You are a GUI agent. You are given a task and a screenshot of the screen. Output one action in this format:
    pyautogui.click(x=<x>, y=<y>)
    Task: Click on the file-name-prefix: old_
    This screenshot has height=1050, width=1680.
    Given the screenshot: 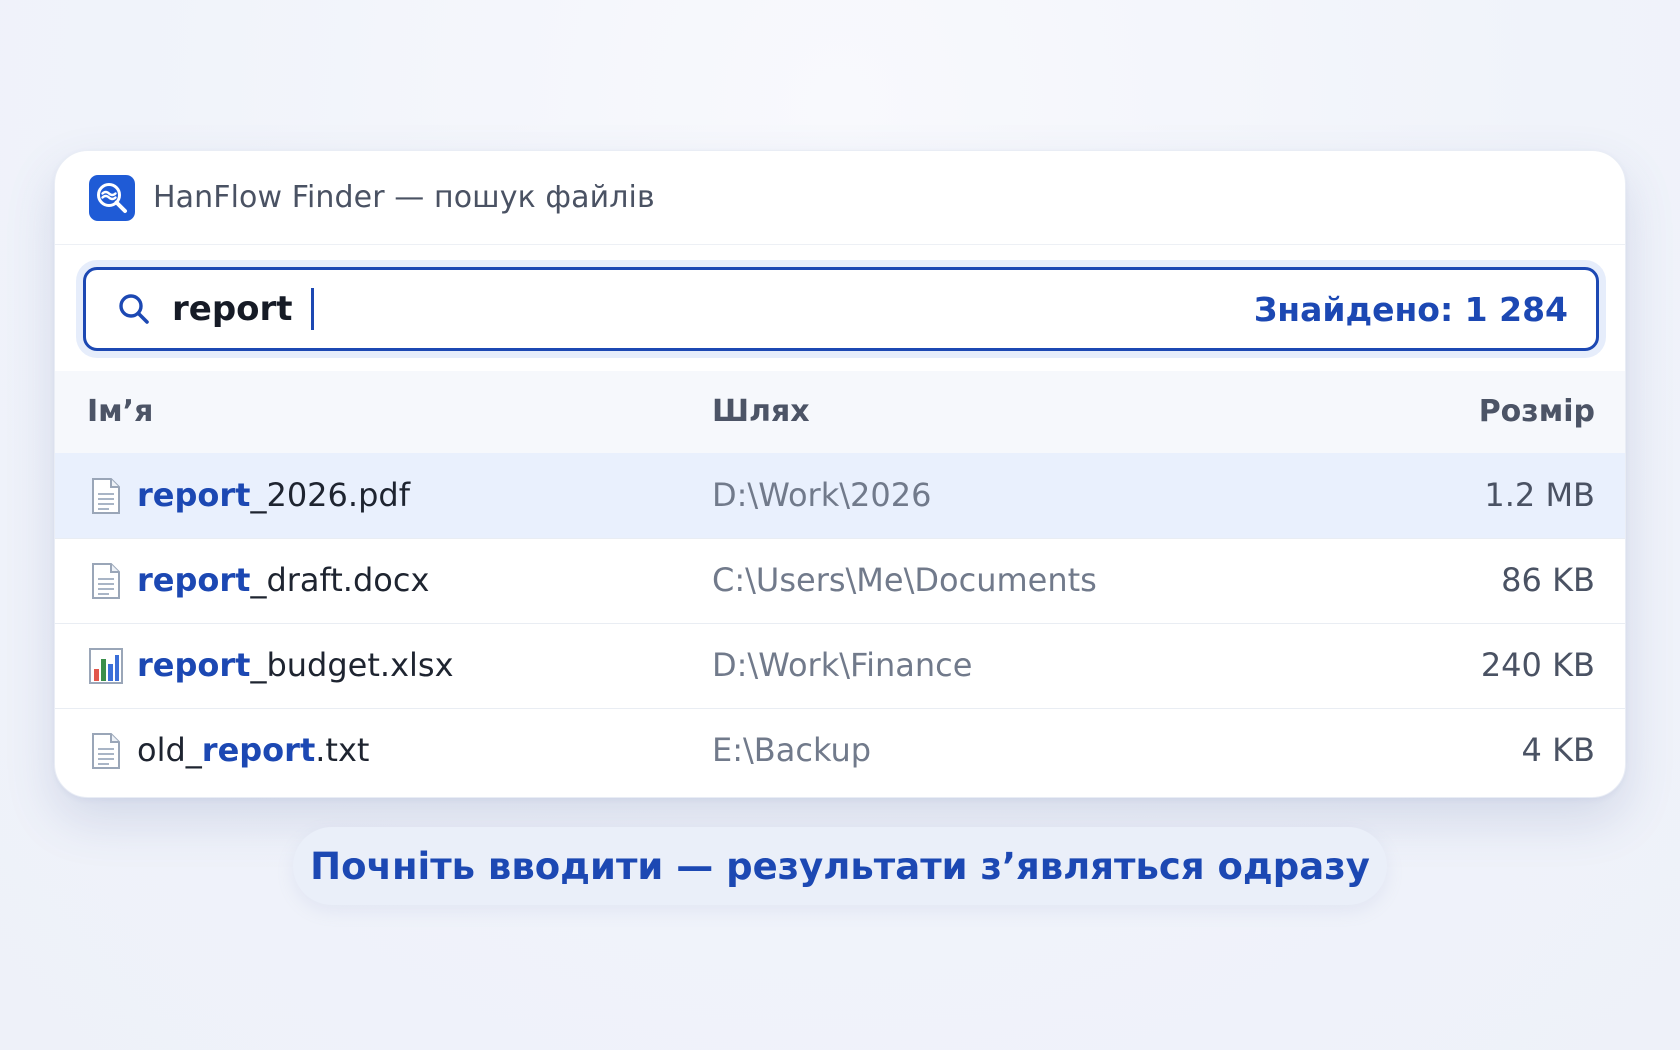 What is the action you would take?
    pyautogui.click(x=169, y=750)
    